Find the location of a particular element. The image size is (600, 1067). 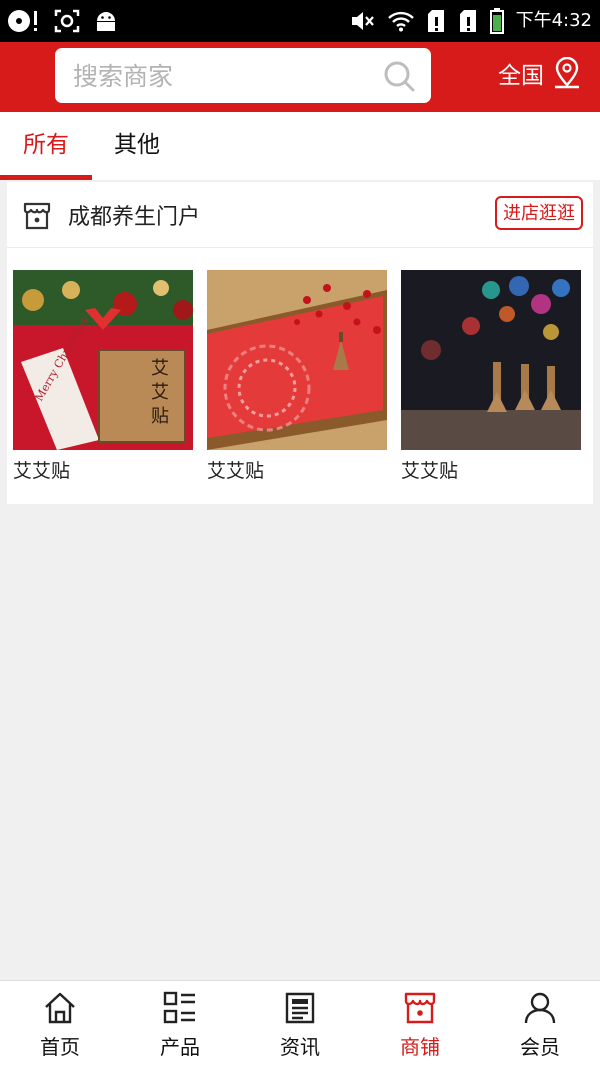

news-icon is located at coordinates (300, 1008).